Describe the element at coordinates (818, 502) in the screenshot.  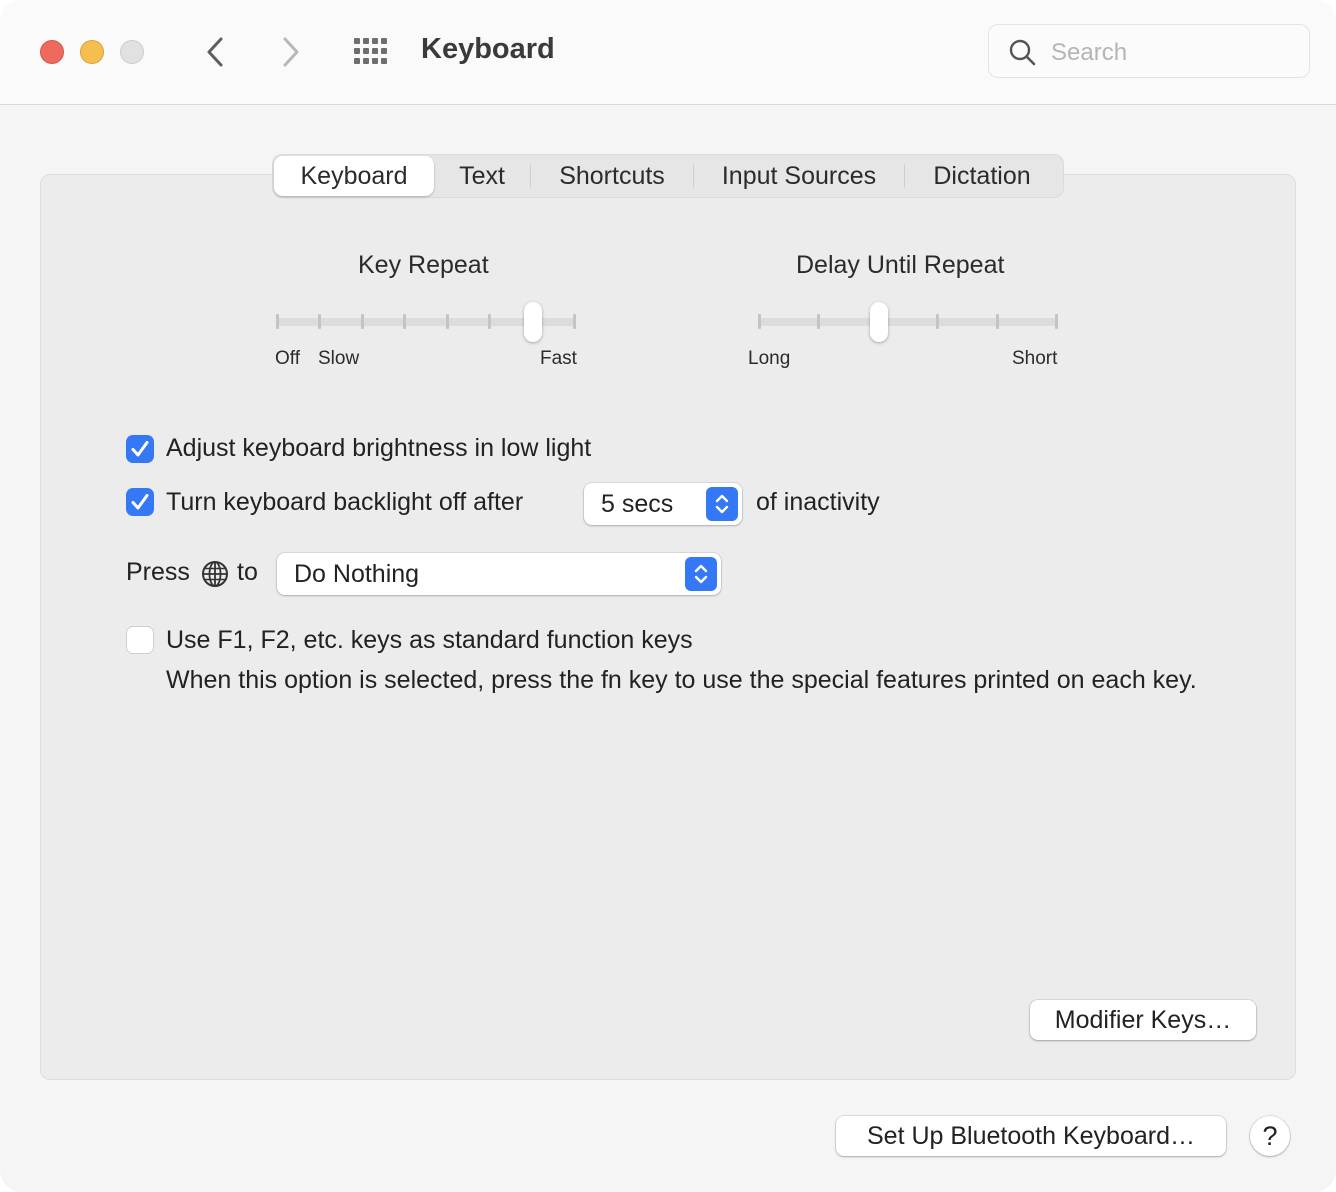
I see `inactivity-label: of inactivity` at that location.